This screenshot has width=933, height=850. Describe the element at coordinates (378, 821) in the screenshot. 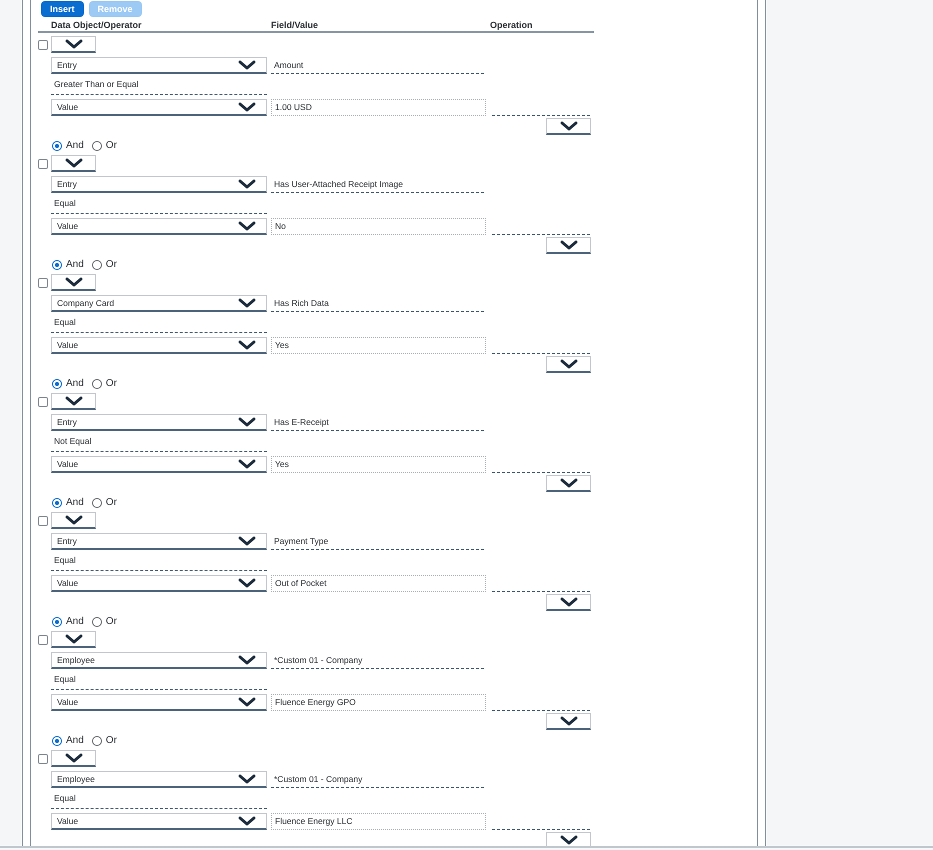

I see `value-field: Fluence Energy LLC` at that location.